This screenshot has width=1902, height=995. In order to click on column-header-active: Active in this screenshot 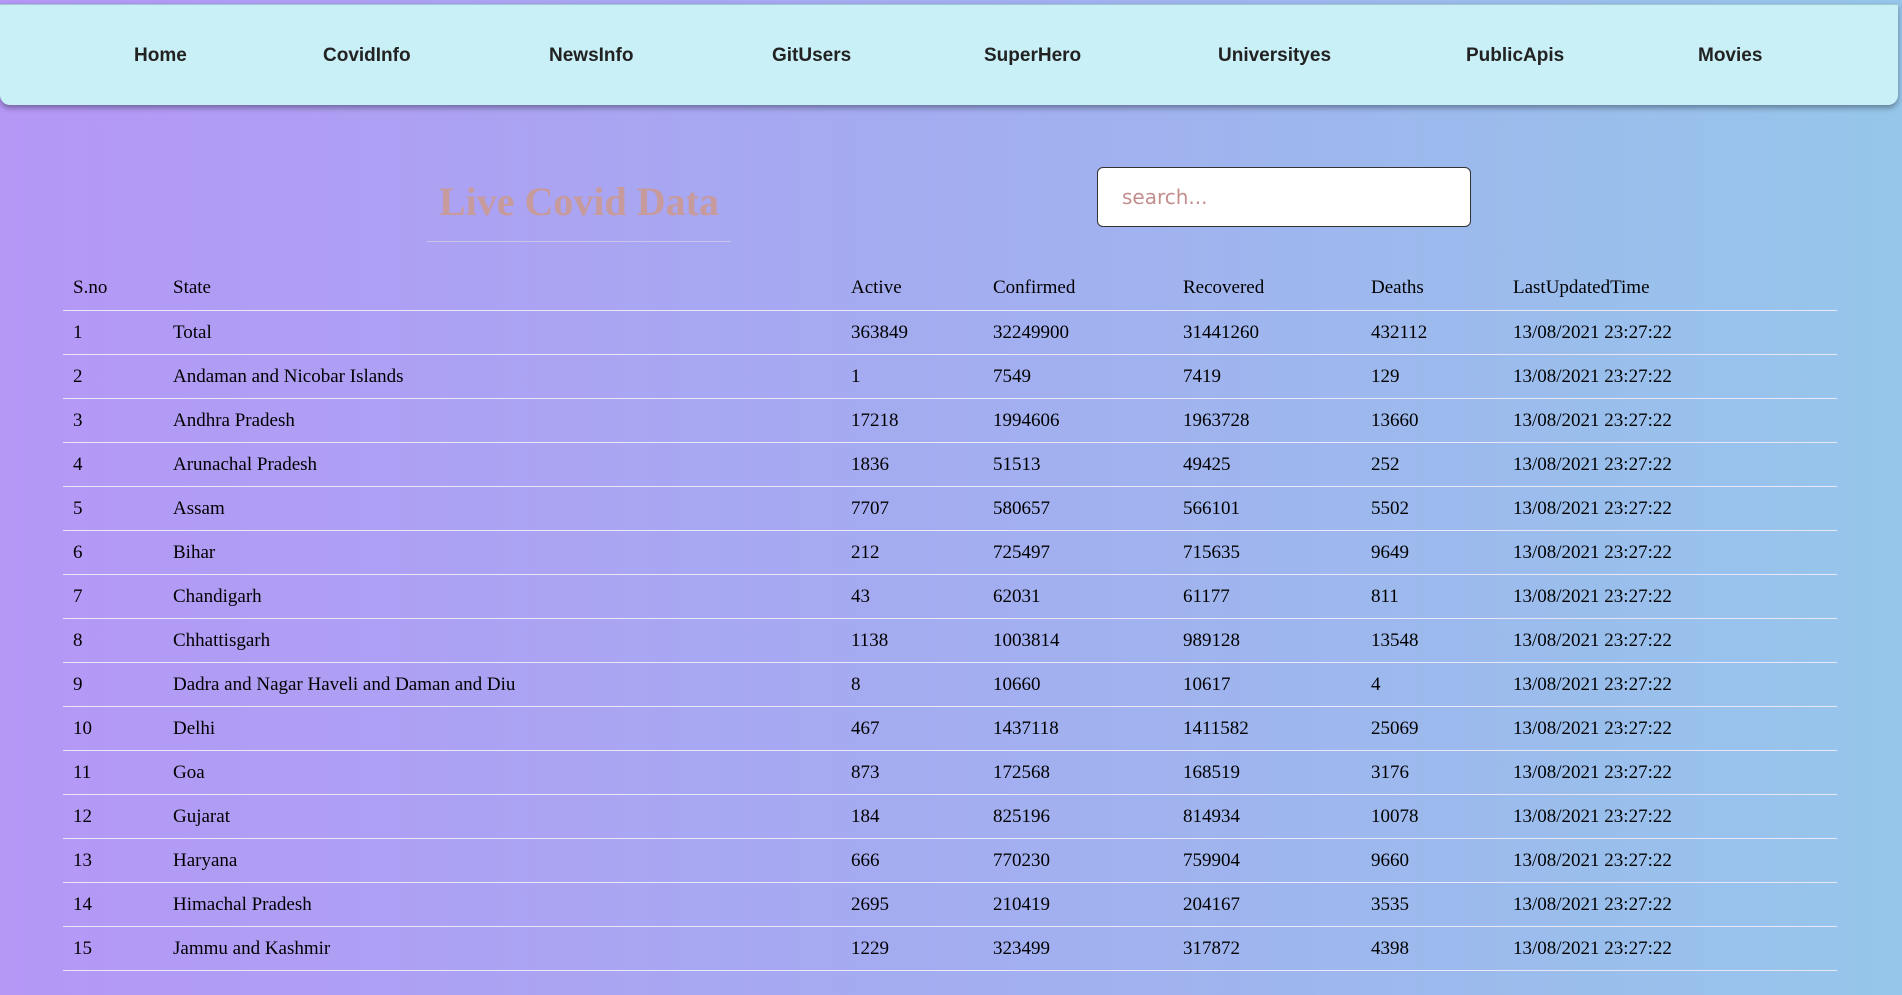, I will do `click(912, 288)`.